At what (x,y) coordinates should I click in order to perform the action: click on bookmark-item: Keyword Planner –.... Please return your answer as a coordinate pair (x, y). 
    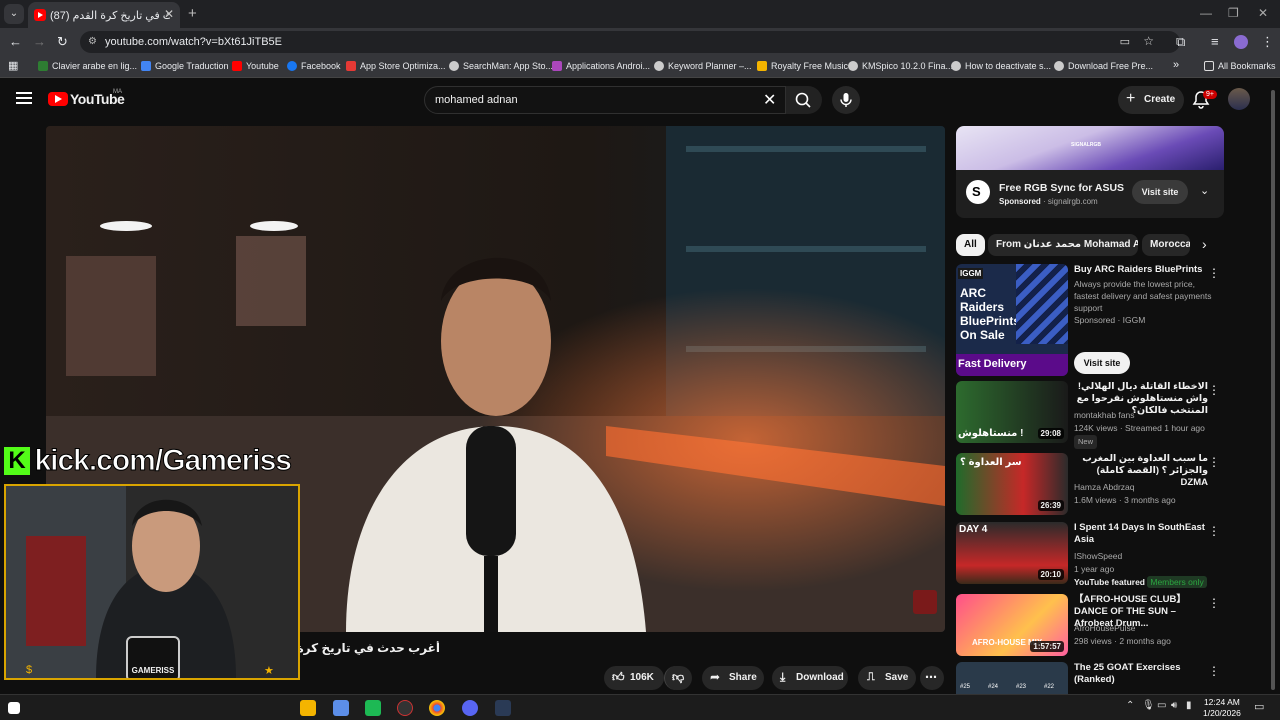
    Looking at the image, I should click on (703, 66).